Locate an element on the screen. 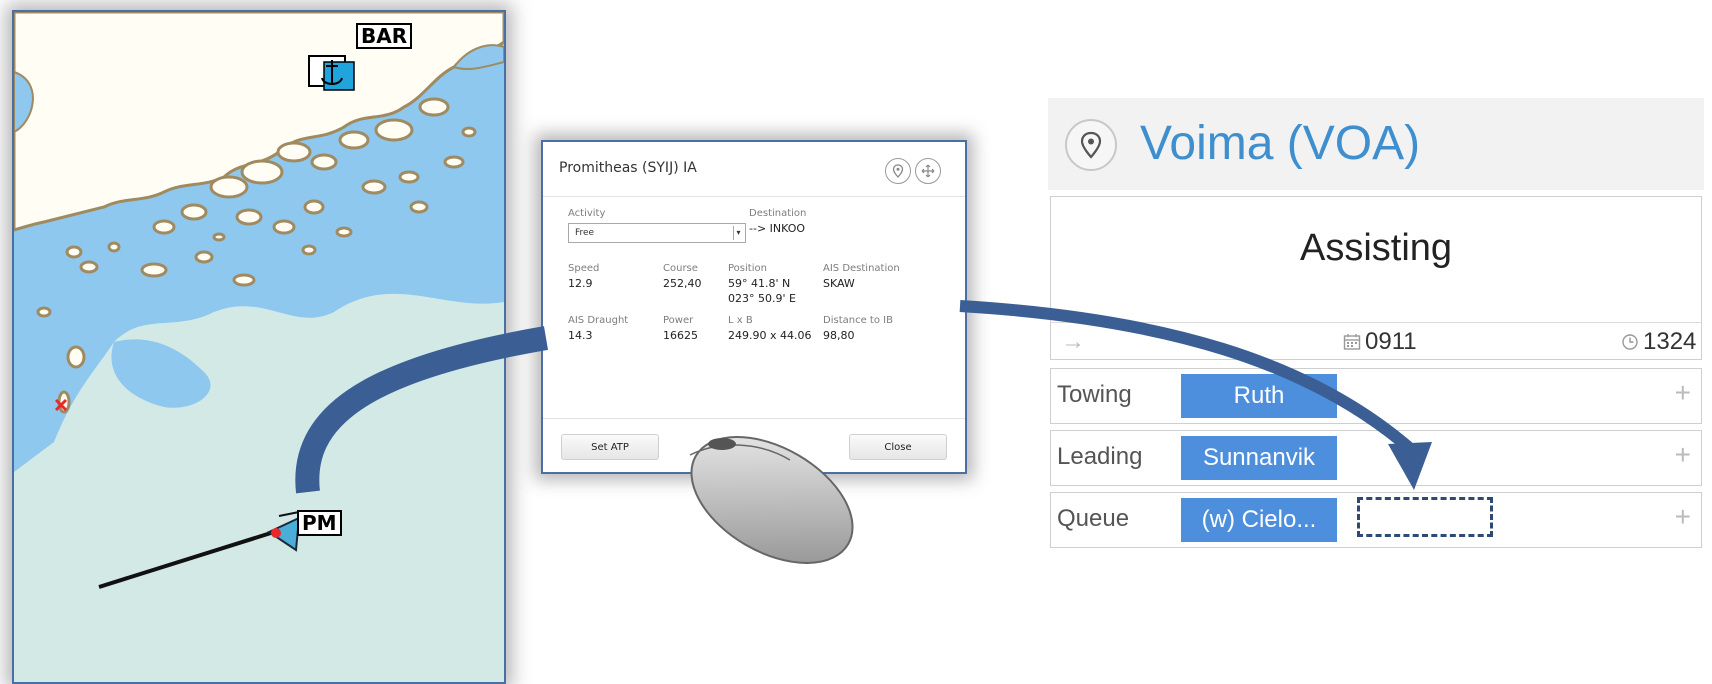 Image resolution: width=1712 pixels, height=684 pixels. status-strip: → 0911 1324 is located at coordinates (1376, 341).